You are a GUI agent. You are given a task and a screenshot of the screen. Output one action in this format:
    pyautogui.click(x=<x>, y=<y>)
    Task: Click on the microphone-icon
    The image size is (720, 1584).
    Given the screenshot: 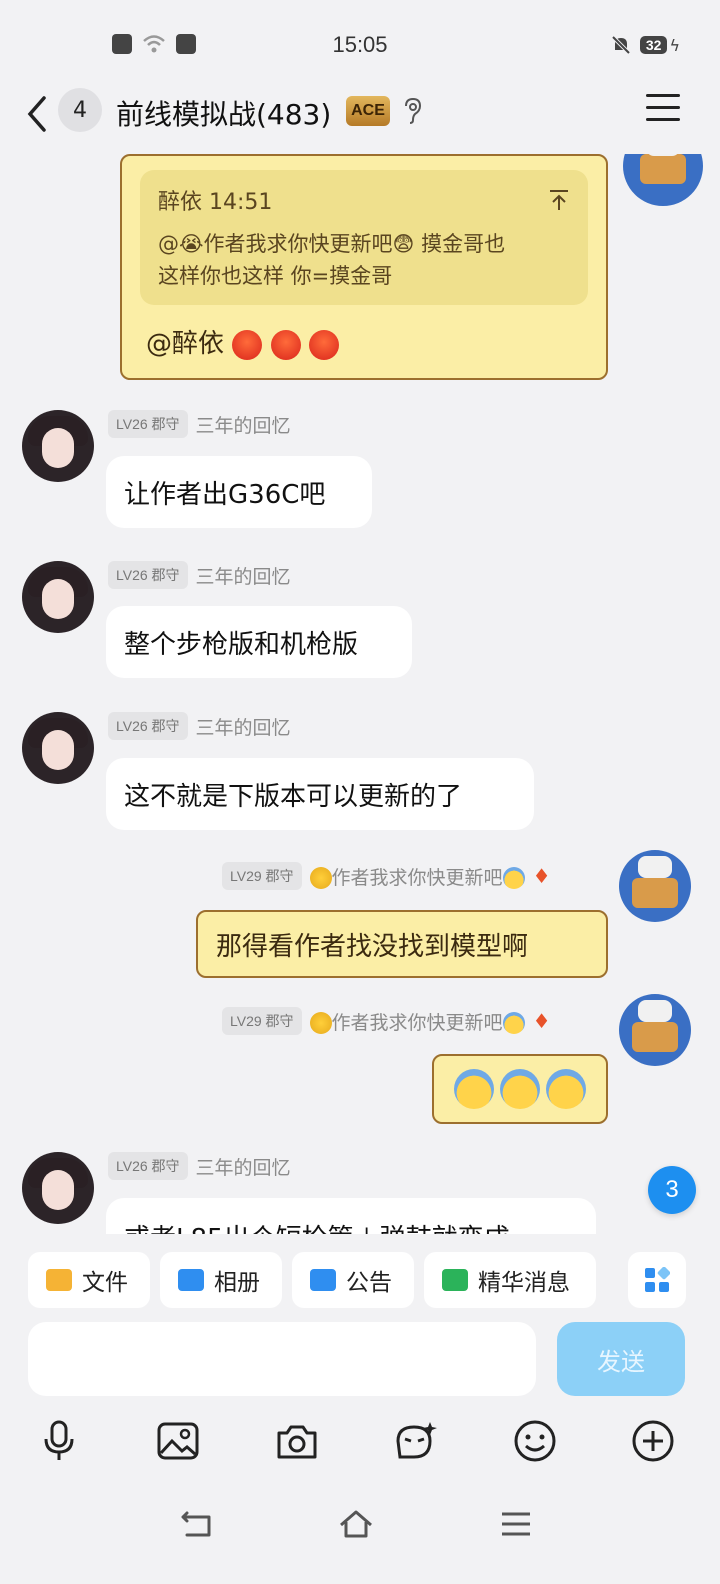 What is the action you would take?
    pyautogui.click(x=59, y=1441)
    